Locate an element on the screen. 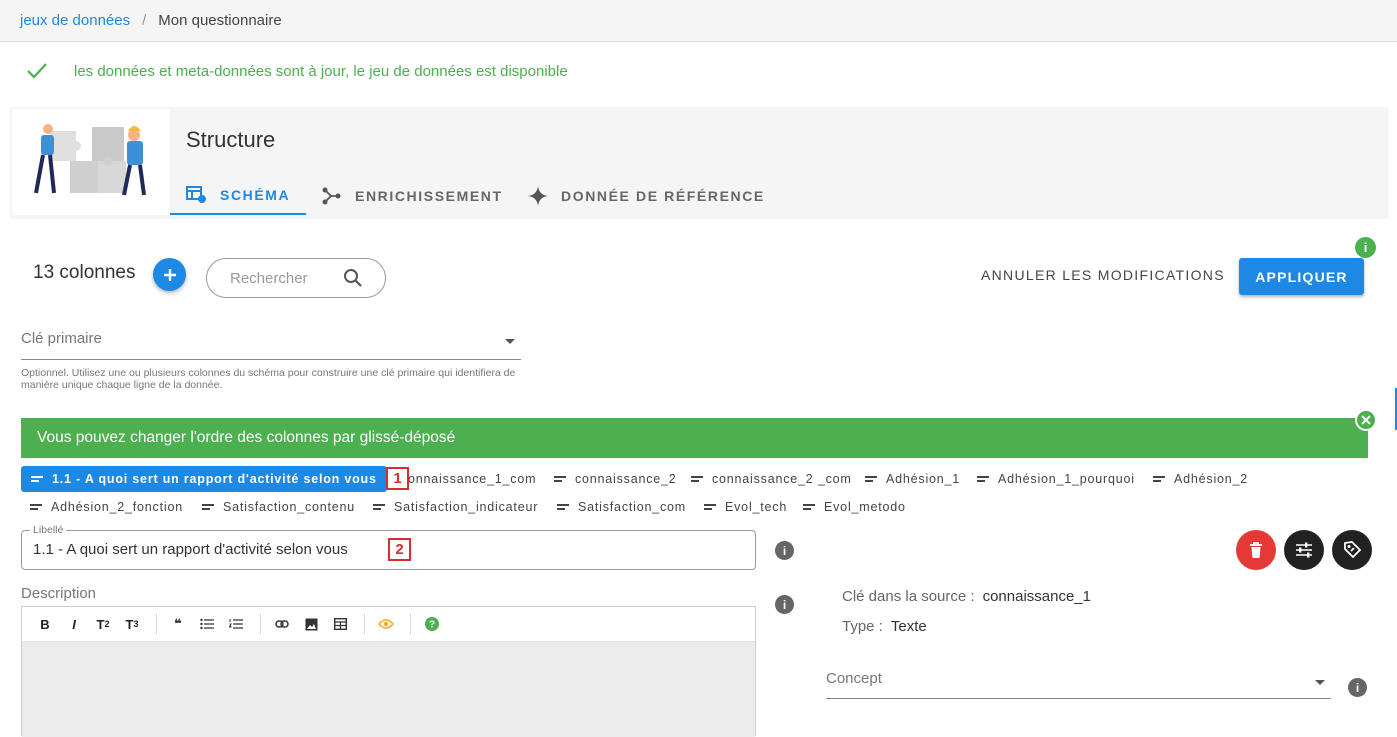 This screenshot has height=737, width=1397. tab-enrichissement: ENRICHISSEMENT is located at coordinates (412, 196).